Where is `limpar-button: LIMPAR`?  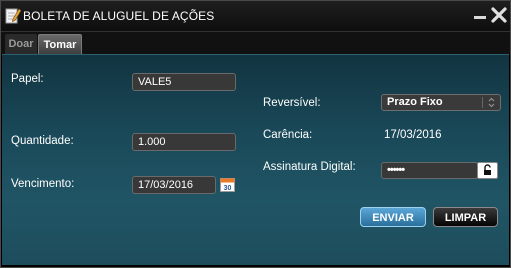 limpar-button: LIMPAR is located at coordinates (465, 217).